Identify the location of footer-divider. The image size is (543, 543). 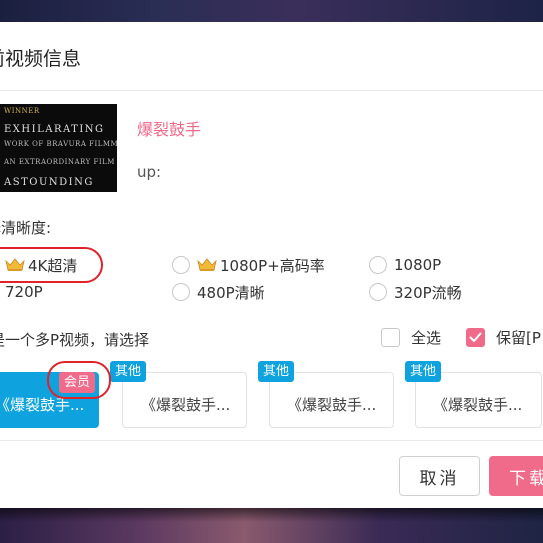
(271, 440).